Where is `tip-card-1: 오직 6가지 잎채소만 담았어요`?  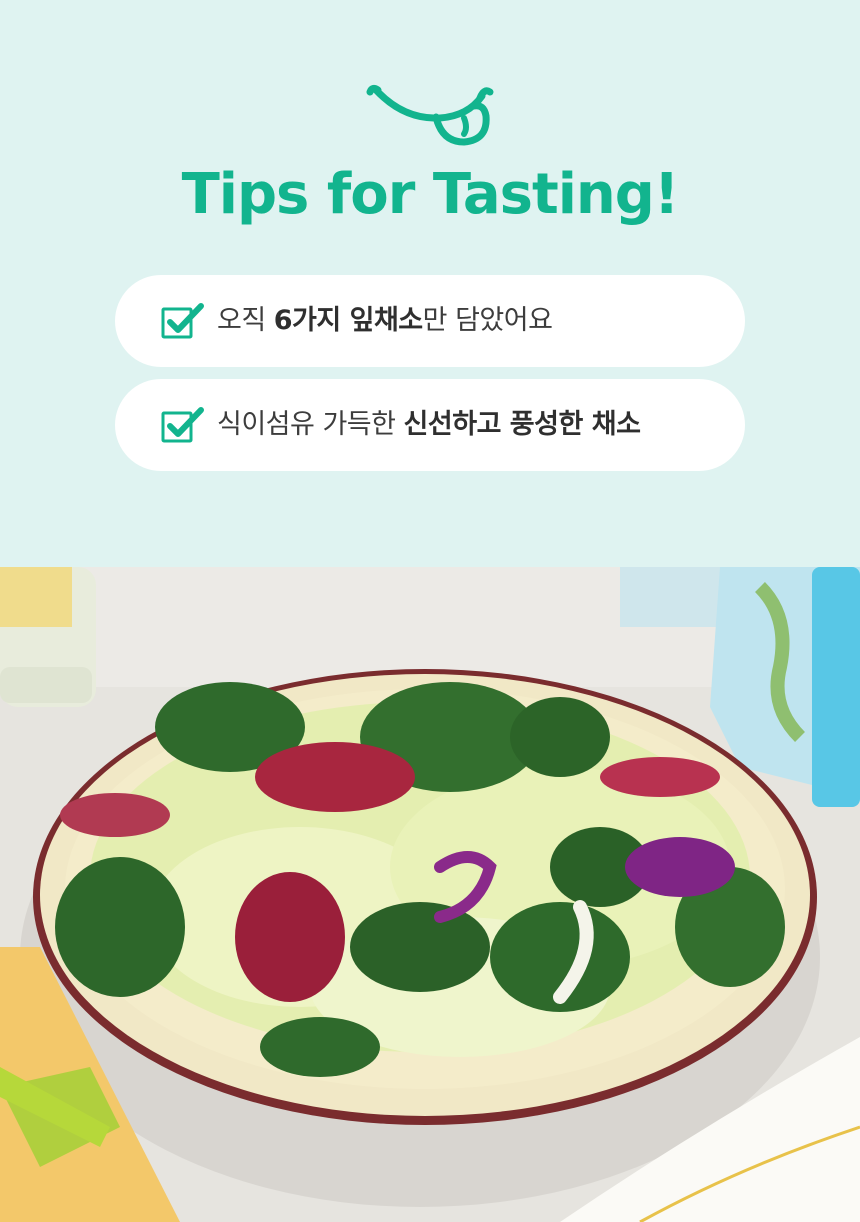 tip-card-1: 오직 6가지 잎채소만 담았어요 is located at coordinates (430, 321).